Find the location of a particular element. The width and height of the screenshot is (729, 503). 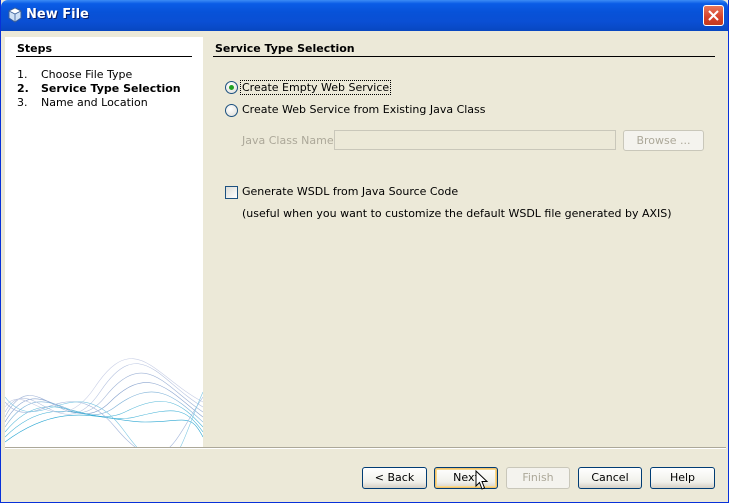

step-label: Service Type Selection is located at coordinates (111, 88).